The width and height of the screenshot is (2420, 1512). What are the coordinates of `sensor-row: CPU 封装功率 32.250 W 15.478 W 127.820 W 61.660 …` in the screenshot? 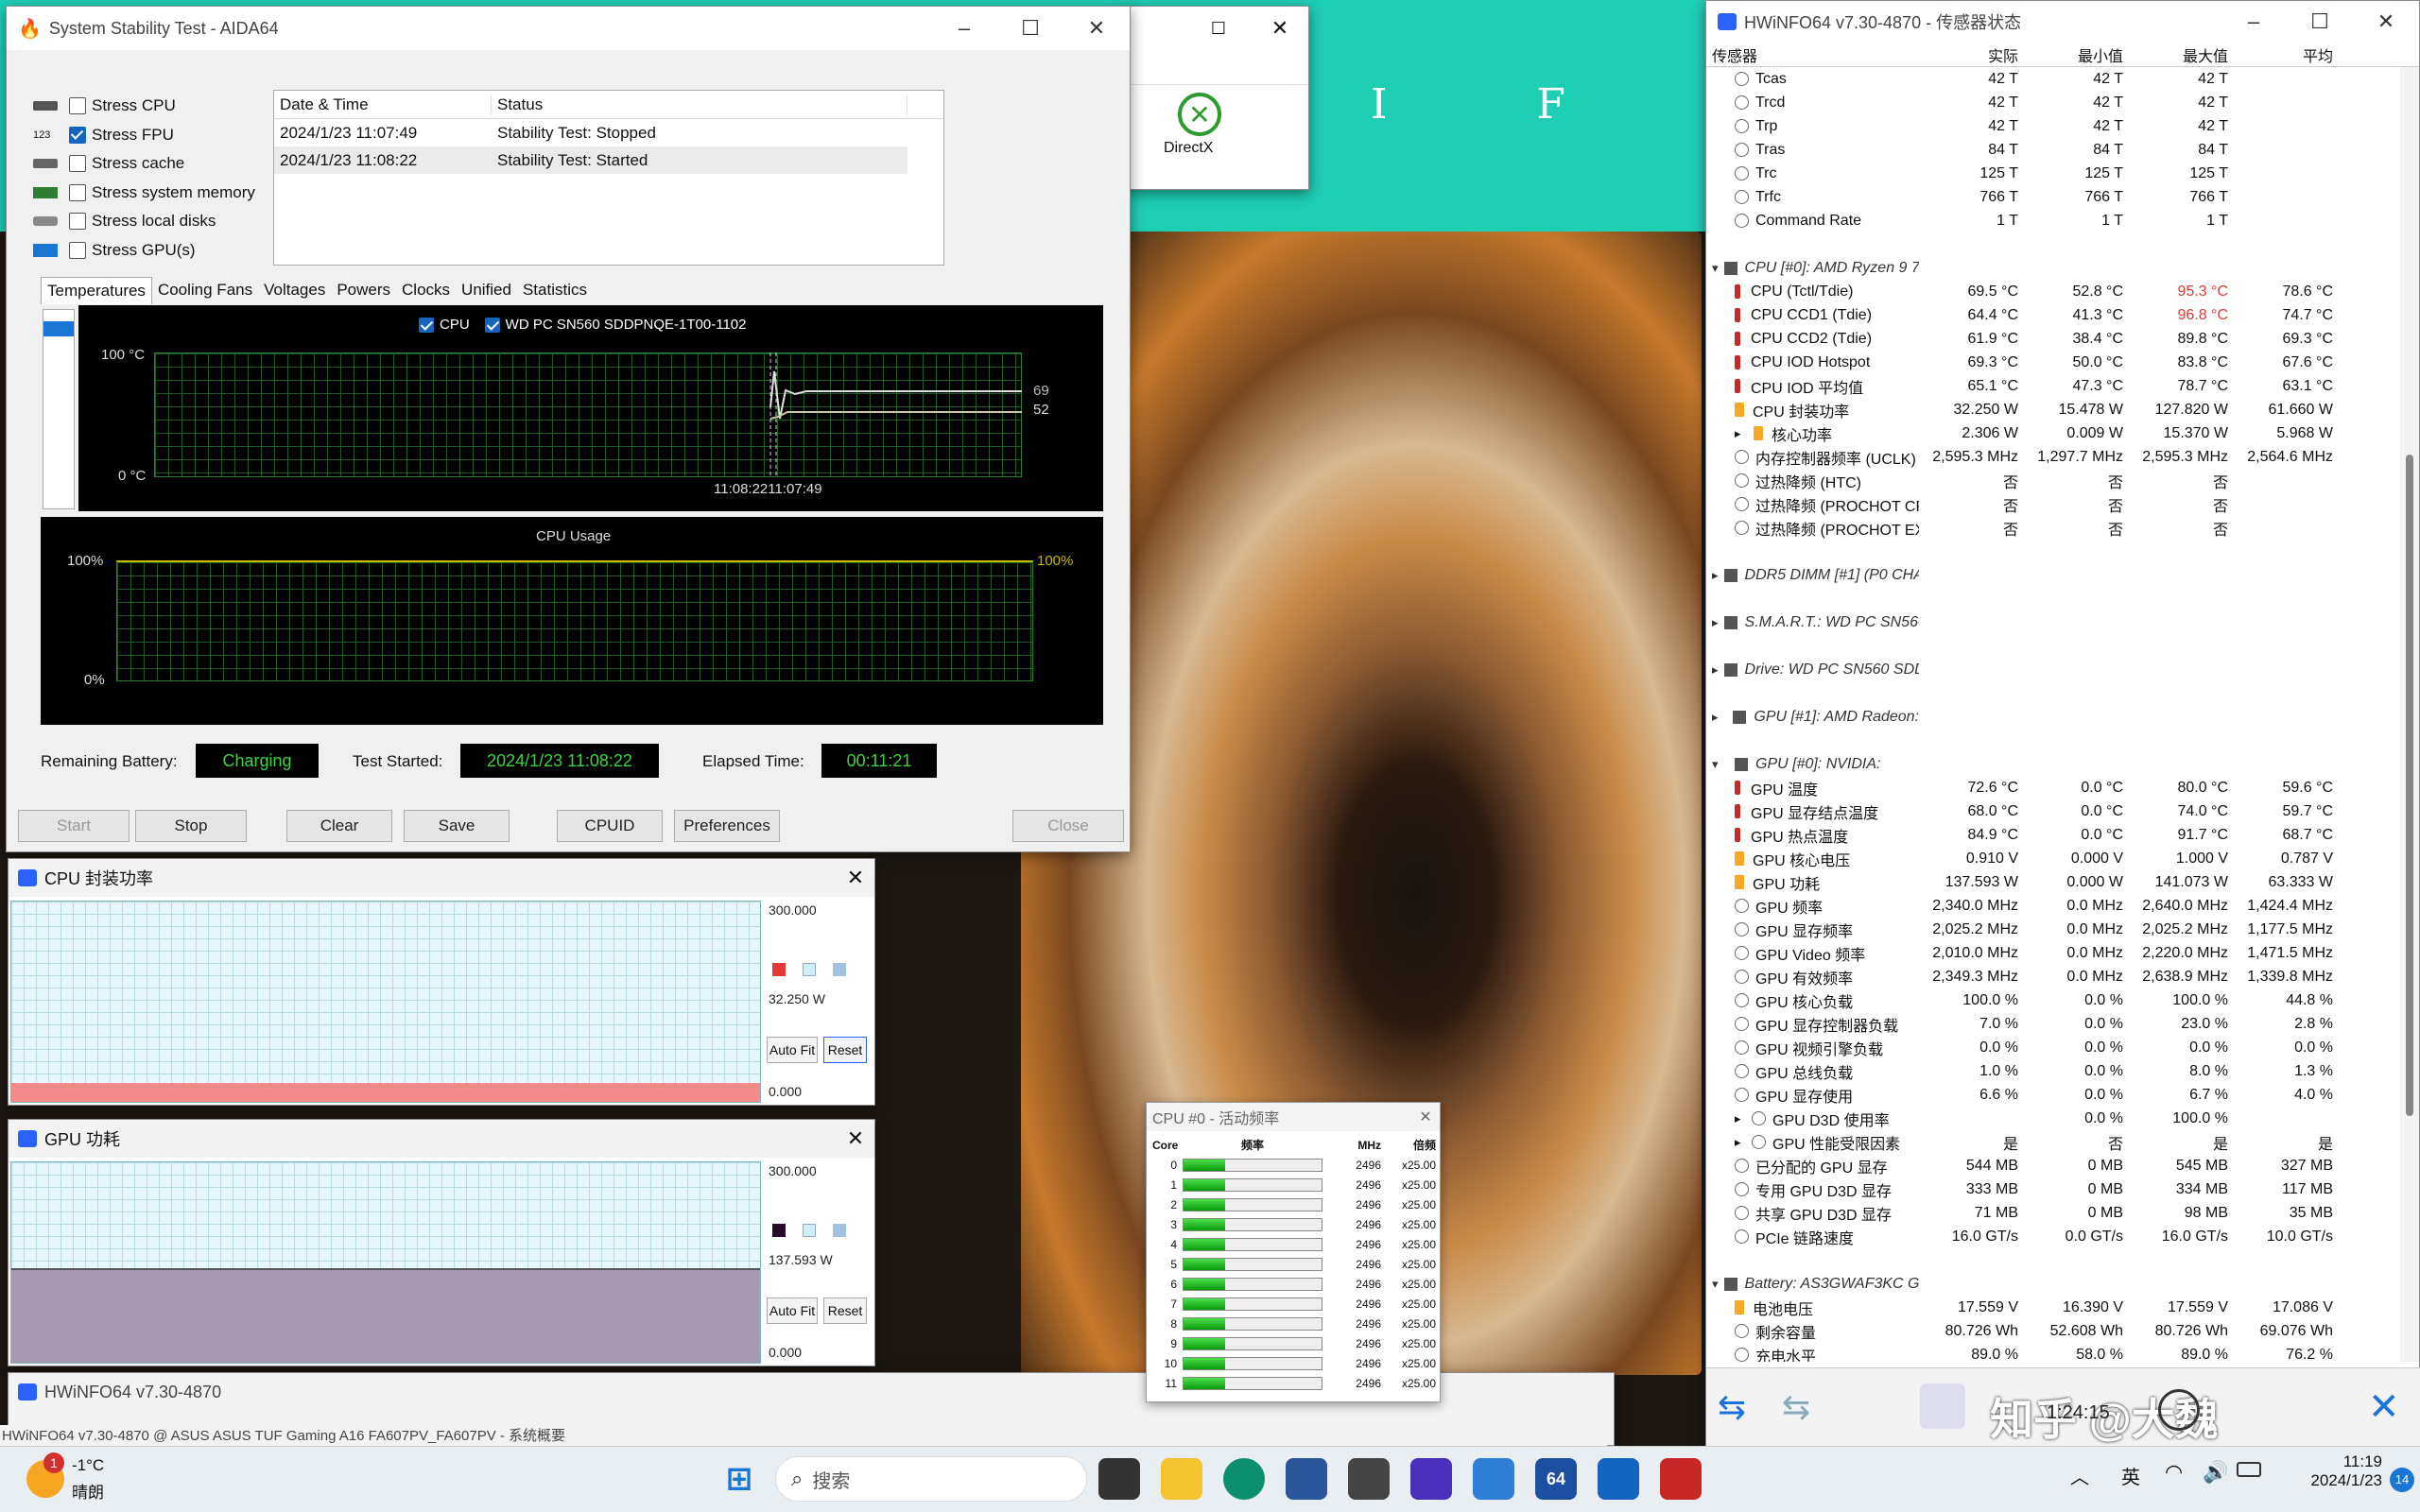 It's located at (2053, 409).